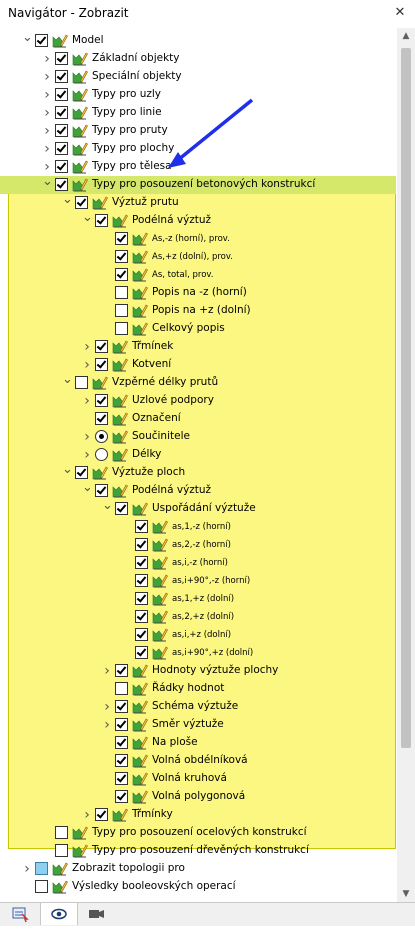 The width and height of the screenshot is (415, 929). I want to click on tree-item-pruty: › Typy pro pruty, so click(198, 131).